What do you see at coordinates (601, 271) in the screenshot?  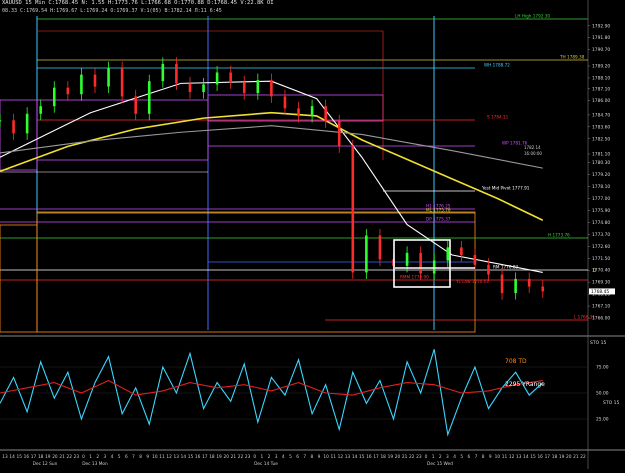 I see `y-tick-label: 1770.40` at bounding box center [601, 271].